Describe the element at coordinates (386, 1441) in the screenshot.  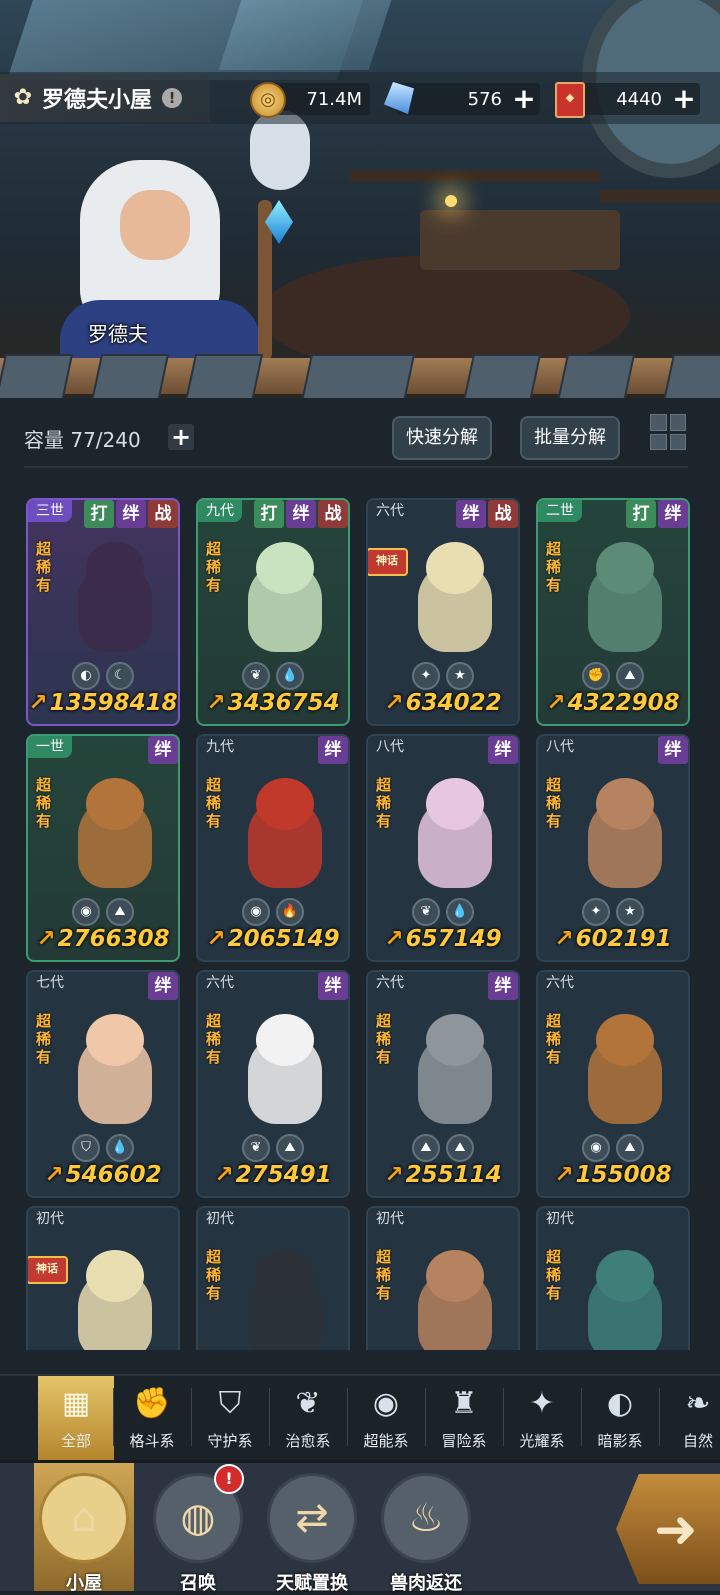
I see `filter-label: 超能系` at that location.